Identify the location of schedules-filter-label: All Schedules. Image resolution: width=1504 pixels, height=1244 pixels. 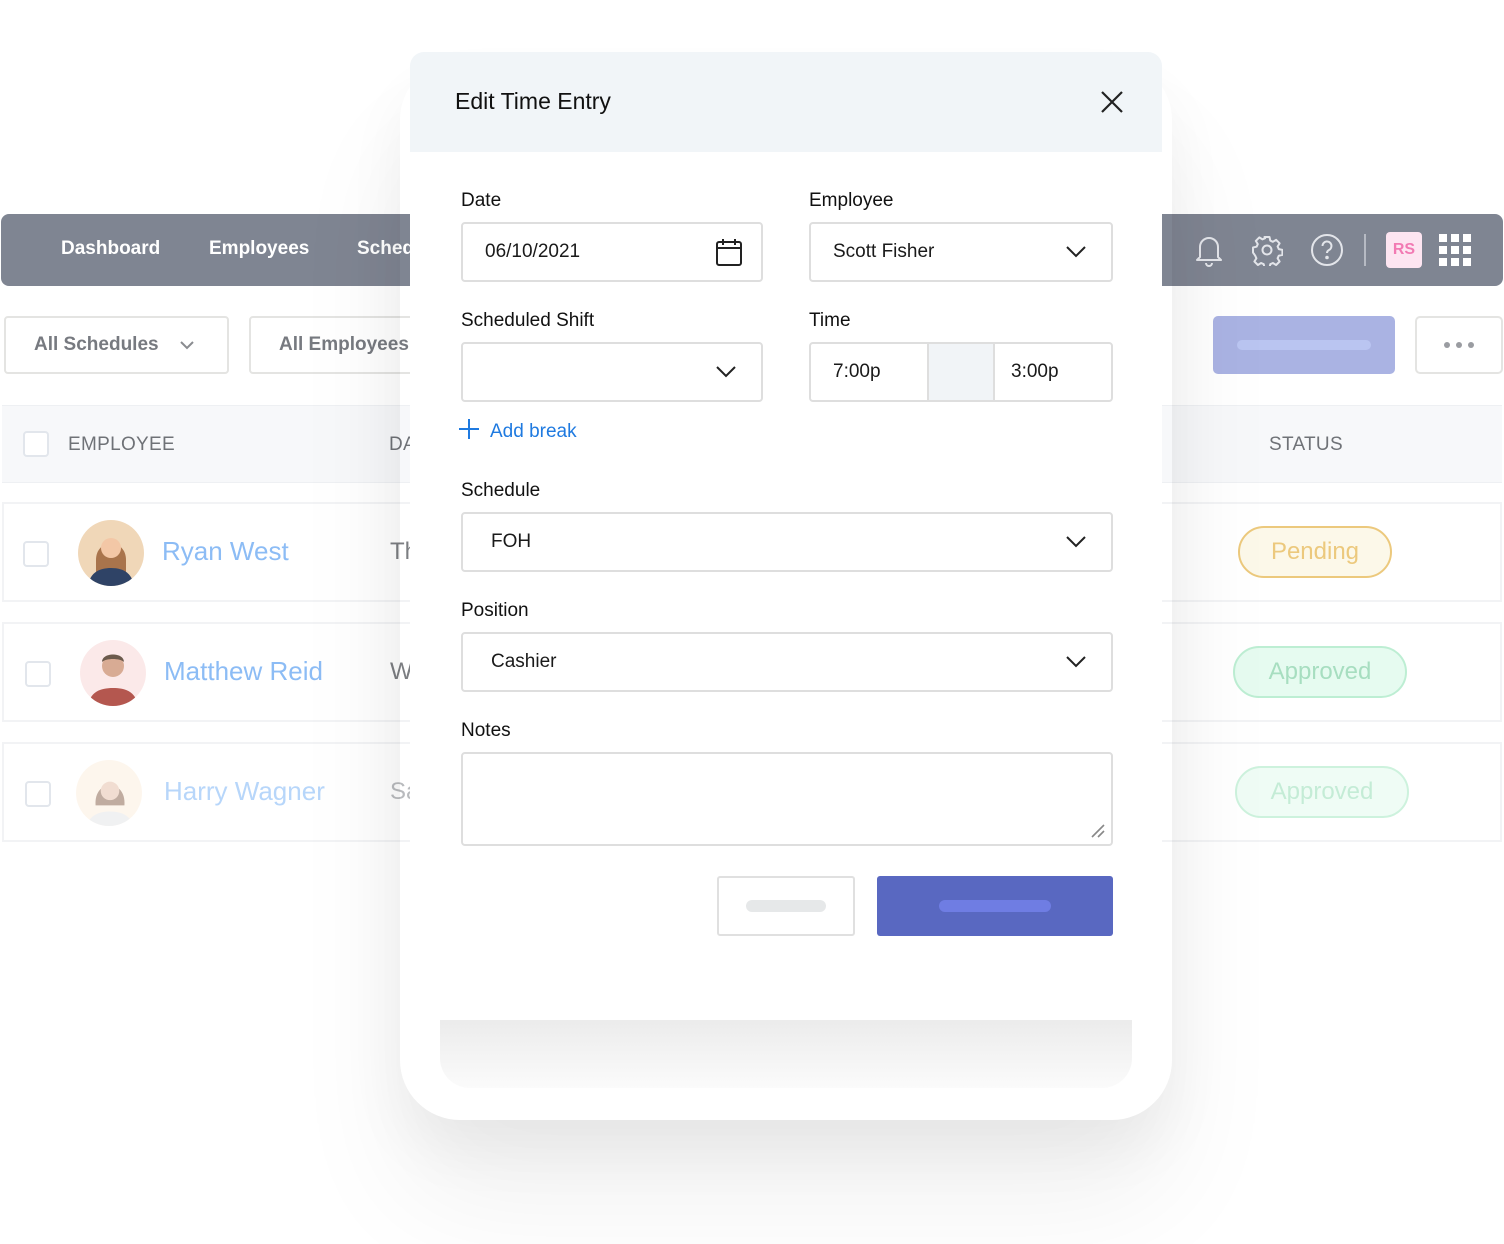
(96, 344).